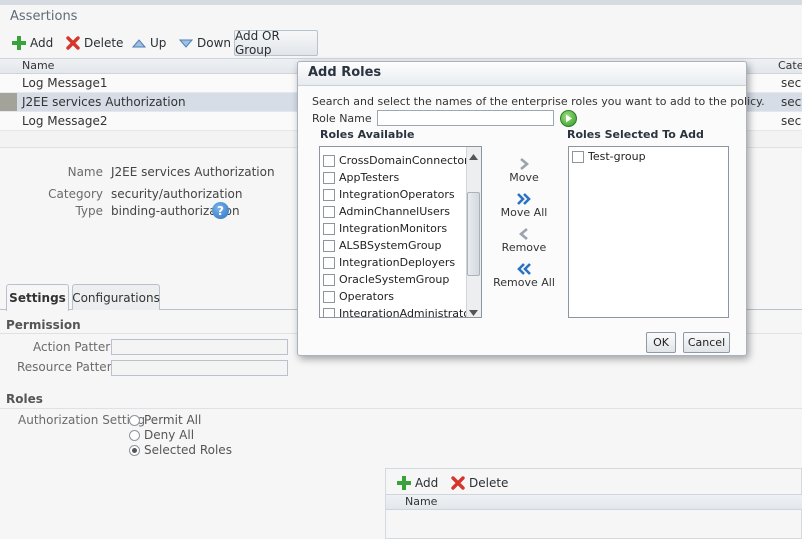 The height and width of the screenshot is (539, 802). I want to click on role-label: Test-group, so click(617, 156).